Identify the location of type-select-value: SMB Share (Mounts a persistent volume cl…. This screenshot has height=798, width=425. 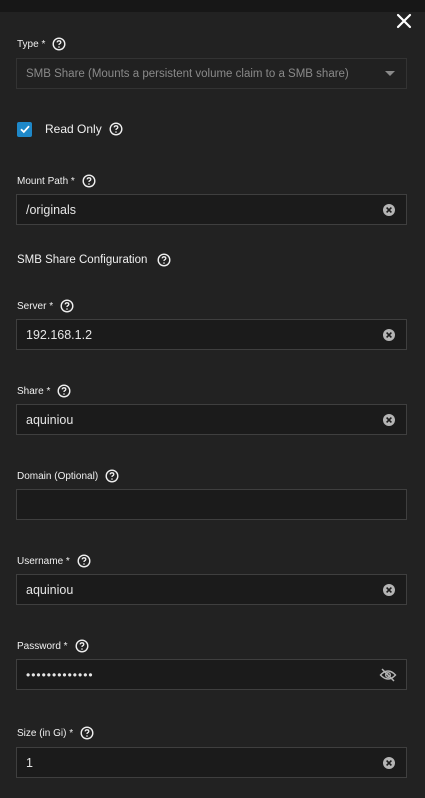
(187, 73).